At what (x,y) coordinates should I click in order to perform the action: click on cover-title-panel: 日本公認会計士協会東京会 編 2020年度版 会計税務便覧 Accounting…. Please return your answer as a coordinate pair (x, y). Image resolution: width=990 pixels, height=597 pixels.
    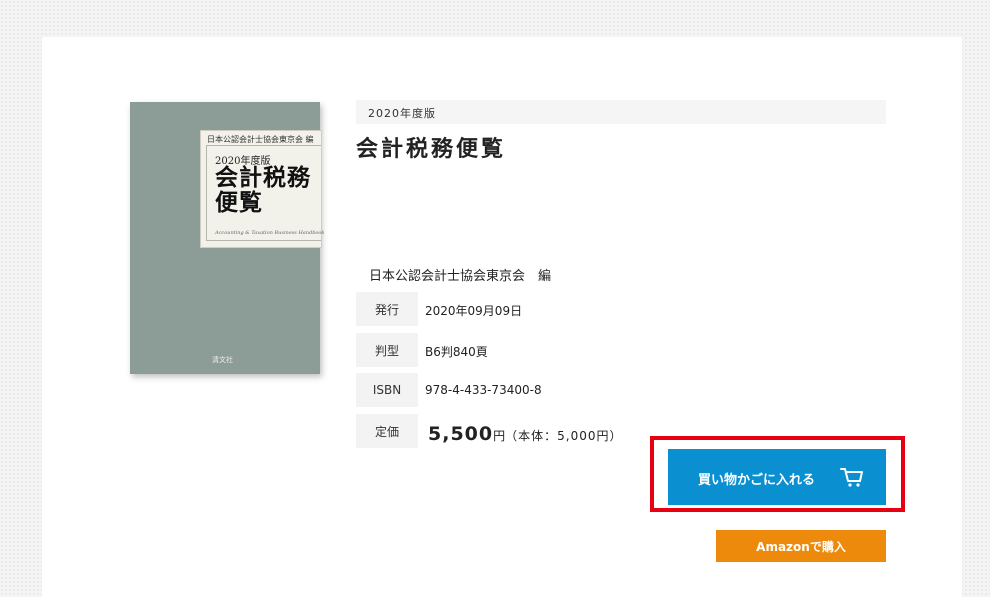
    Looking at the image, I should click on (262, 189).